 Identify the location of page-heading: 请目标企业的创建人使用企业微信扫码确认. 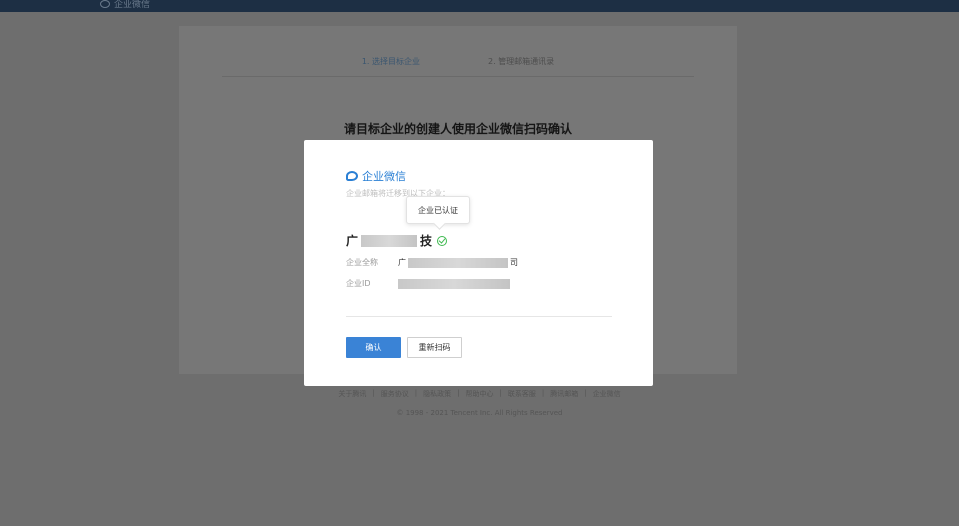
(457, 129).